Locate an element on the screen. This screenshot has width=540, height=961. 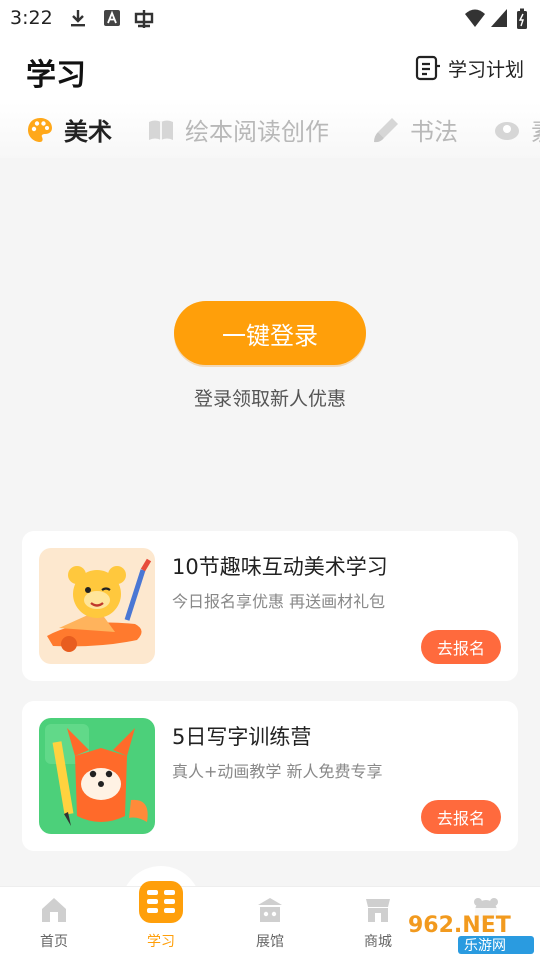
nav-label: 展馆 is located at coordinates (270, 942).